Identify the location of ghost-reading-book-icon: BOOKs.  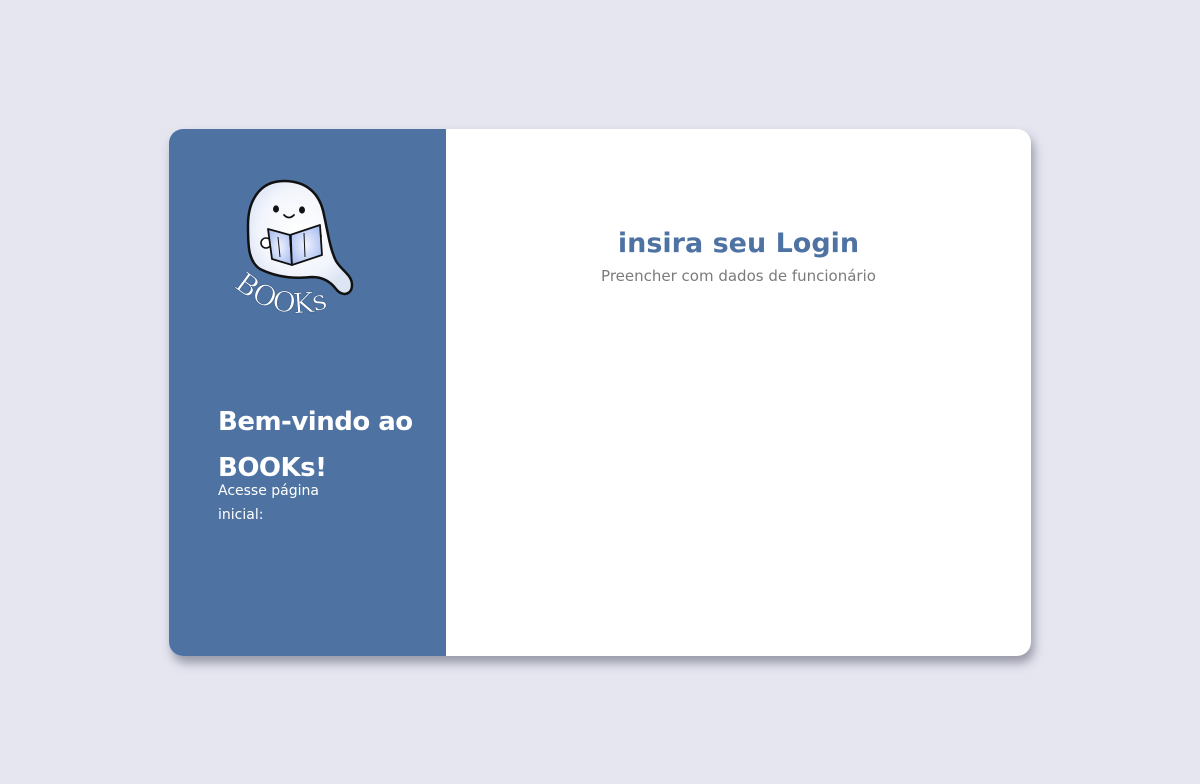
(291, 250).